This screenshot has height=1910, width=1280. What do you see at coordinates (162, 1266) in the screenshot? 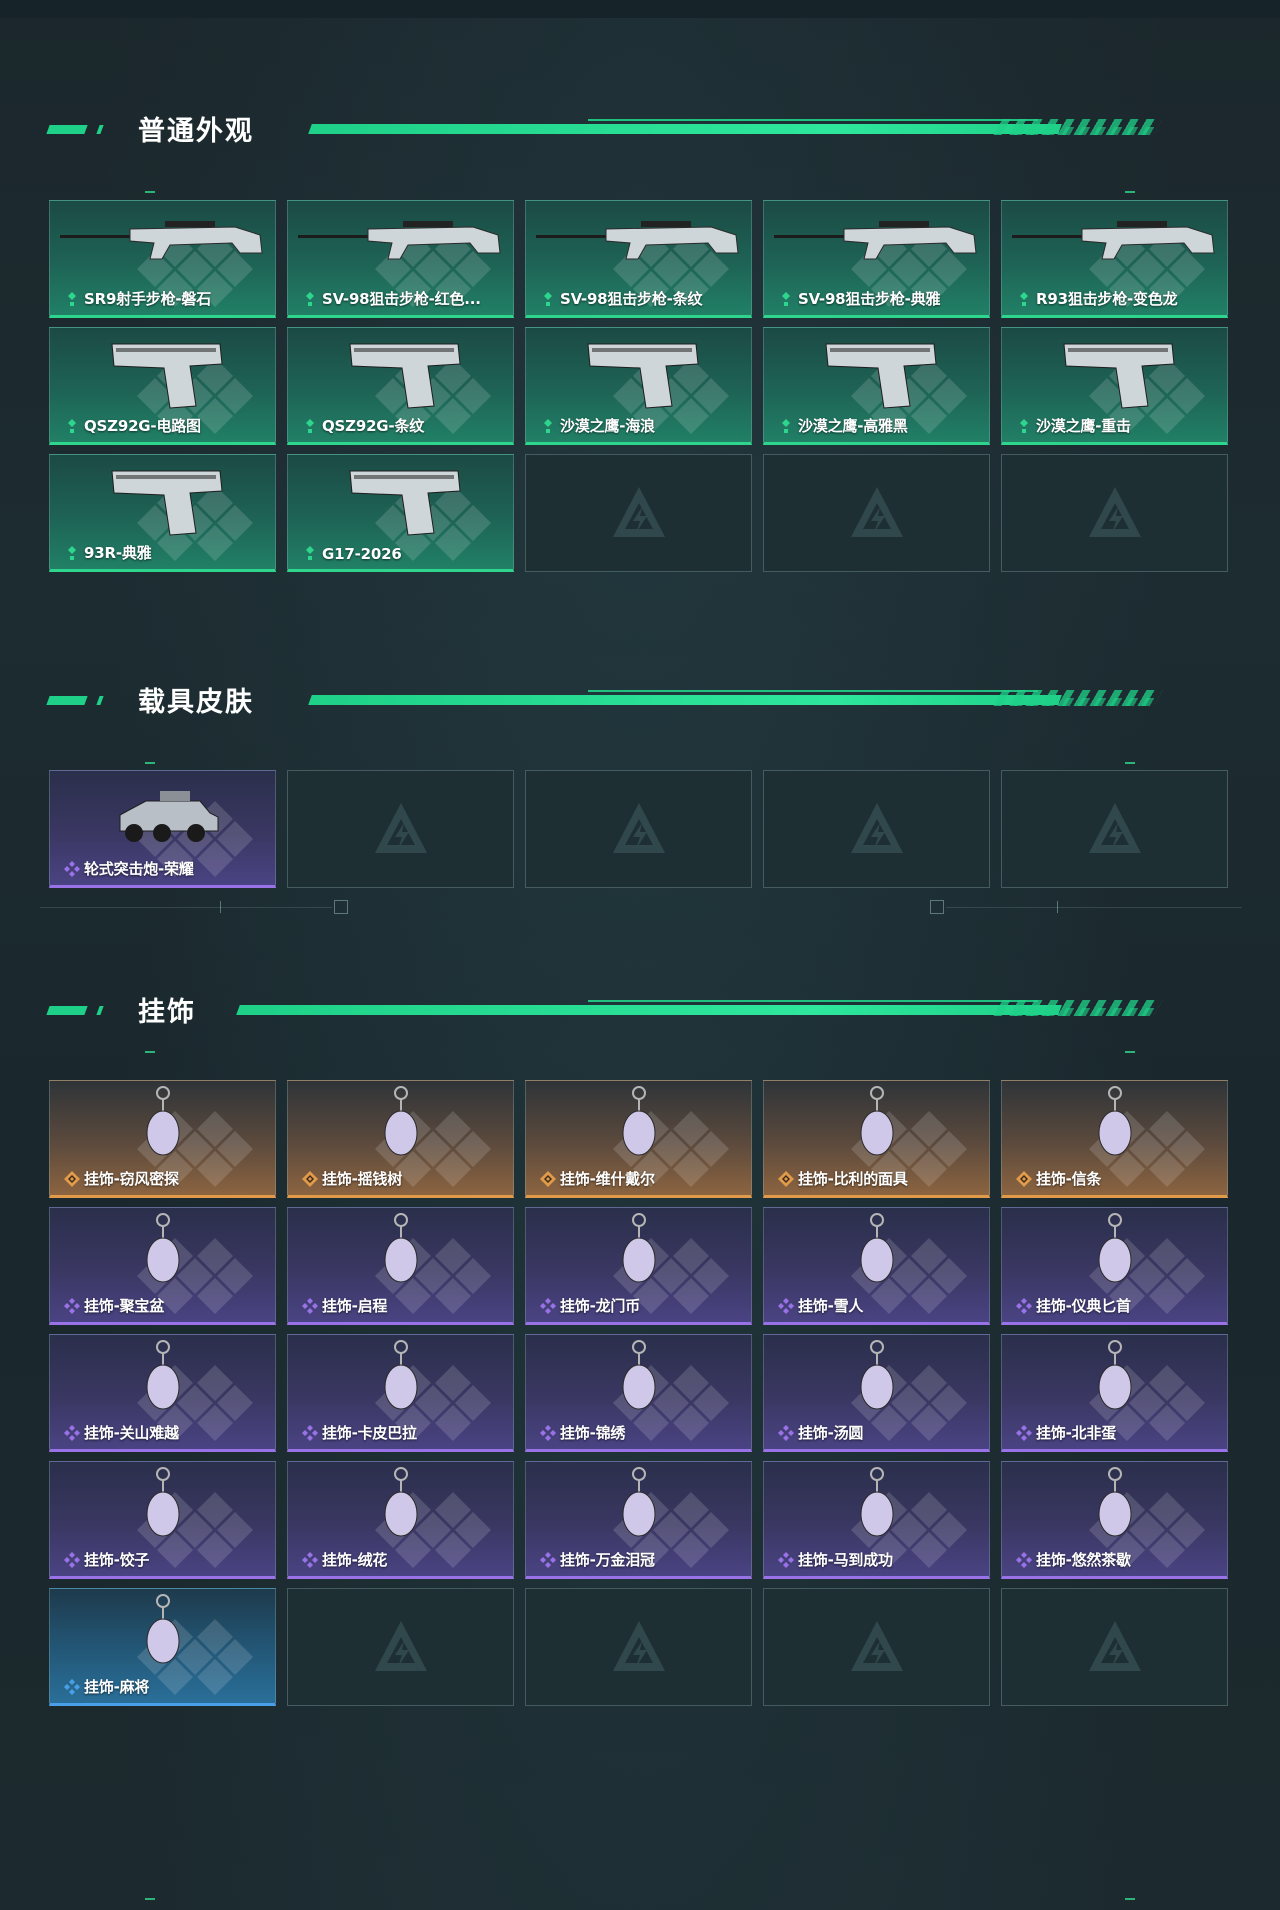
I see `item-card: 挂饰-聚宝盆` at bounding box center [162, 1266].